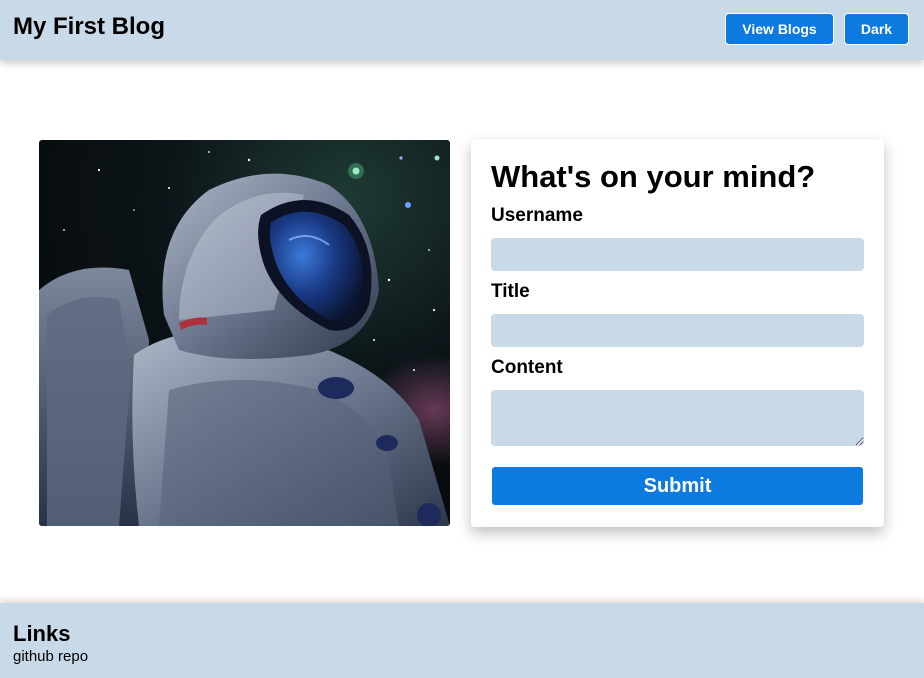  I want to click on dark-mode-button: Dark, so click(876, 29).